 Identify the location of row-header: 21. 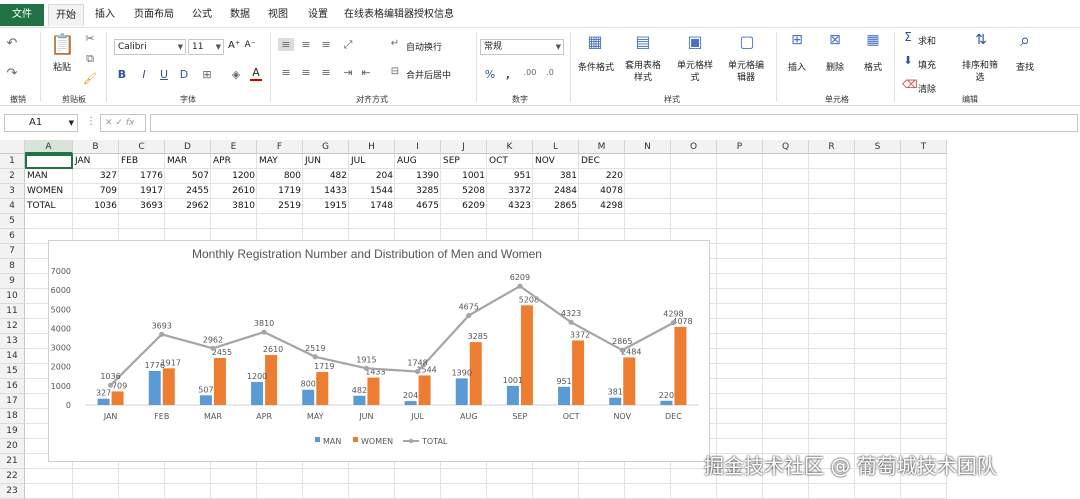
(12, 461).